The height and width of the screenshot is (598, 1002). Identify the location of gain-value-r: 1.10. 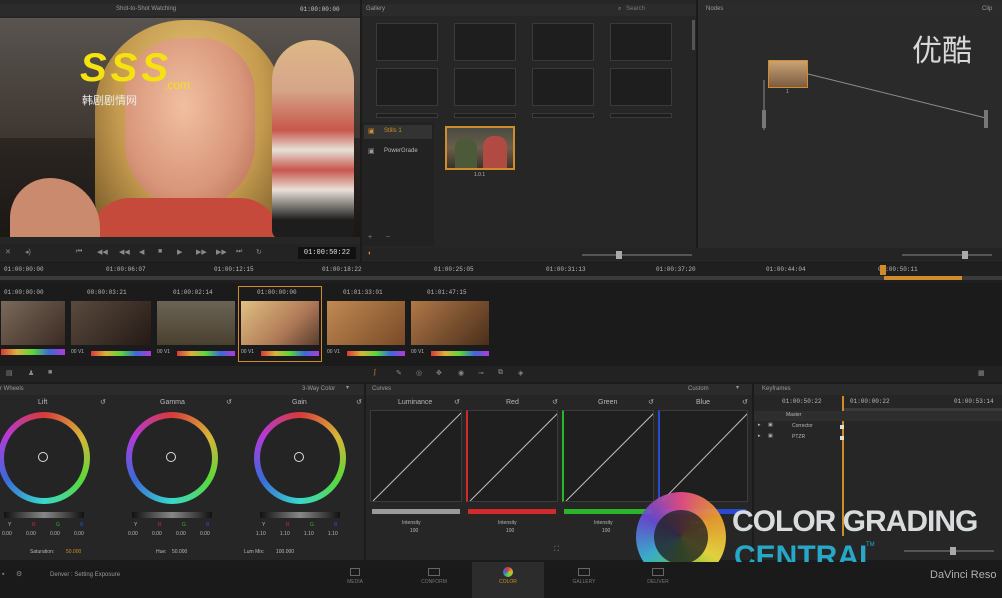
(285, 534).